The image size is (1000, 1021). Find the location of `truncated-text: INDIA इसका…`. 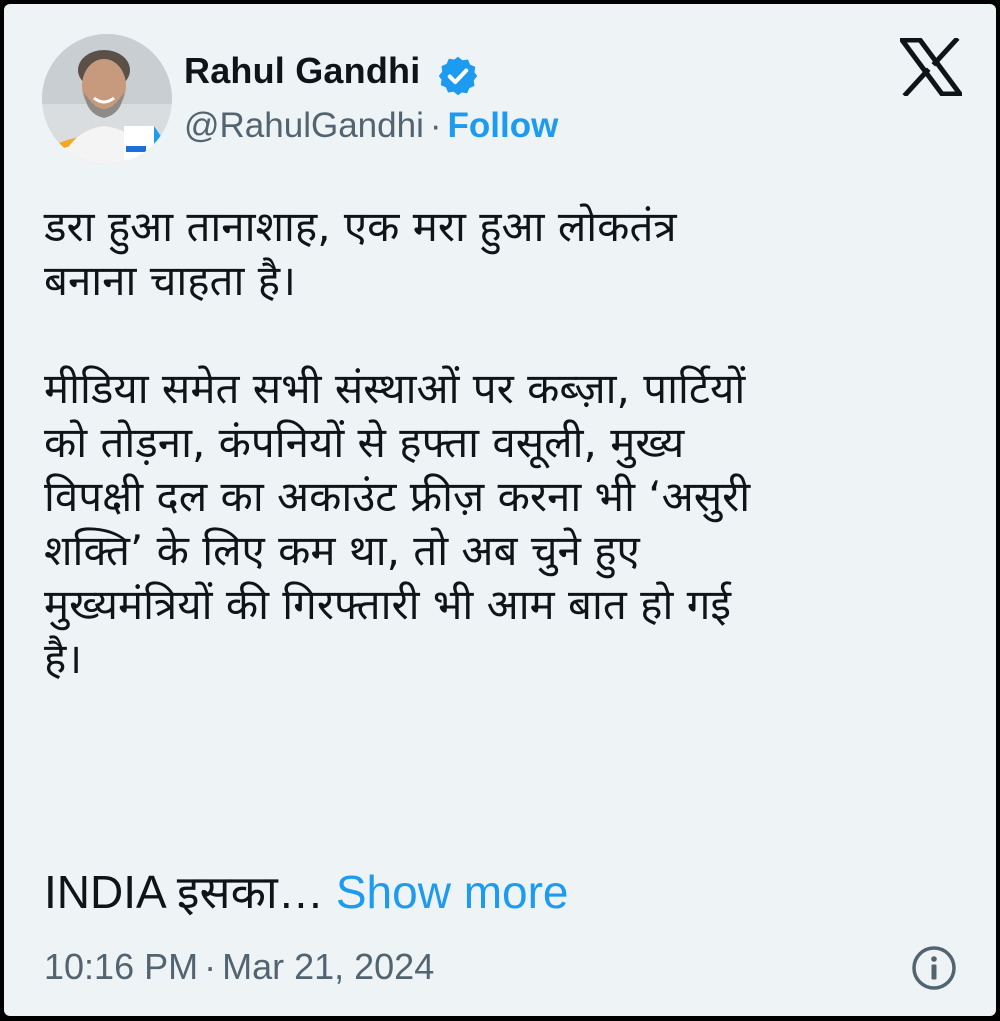

truncated-text: INDIA इसका… is located at coordinates (184, 892).